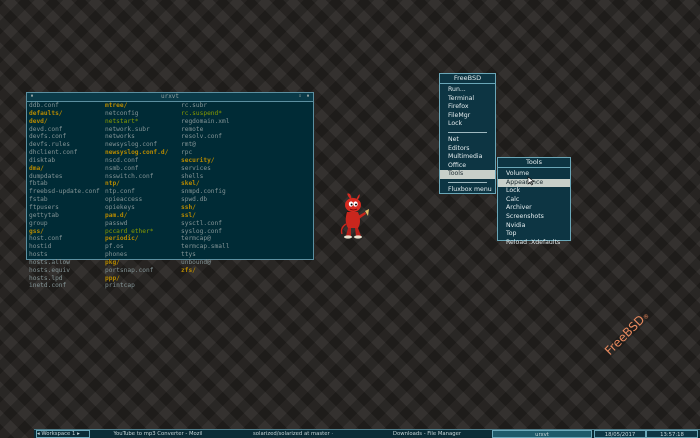 This screenshot has width=700, height=438. I want to click on listing-entry: nsmb.conf, so click(122, 168).